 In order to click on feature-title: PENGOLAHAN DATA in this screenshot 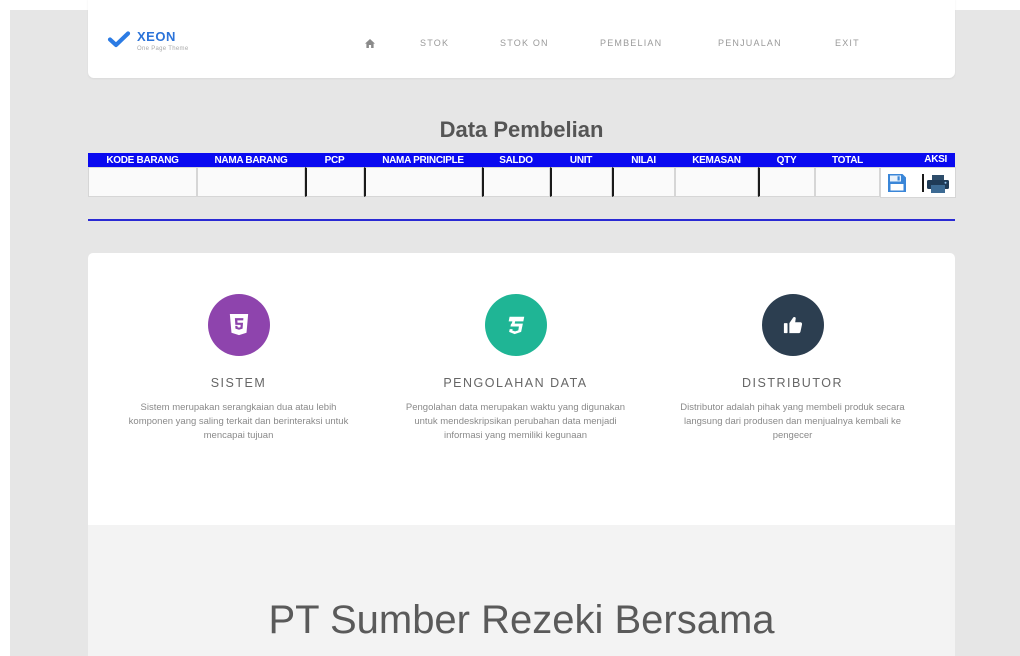, I will do `click(515, 383)`.